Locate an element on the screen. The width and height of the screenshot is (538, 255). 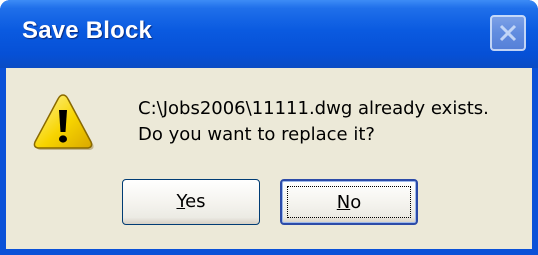
yes-accel-key: Y is located at coordinates (181, 201).